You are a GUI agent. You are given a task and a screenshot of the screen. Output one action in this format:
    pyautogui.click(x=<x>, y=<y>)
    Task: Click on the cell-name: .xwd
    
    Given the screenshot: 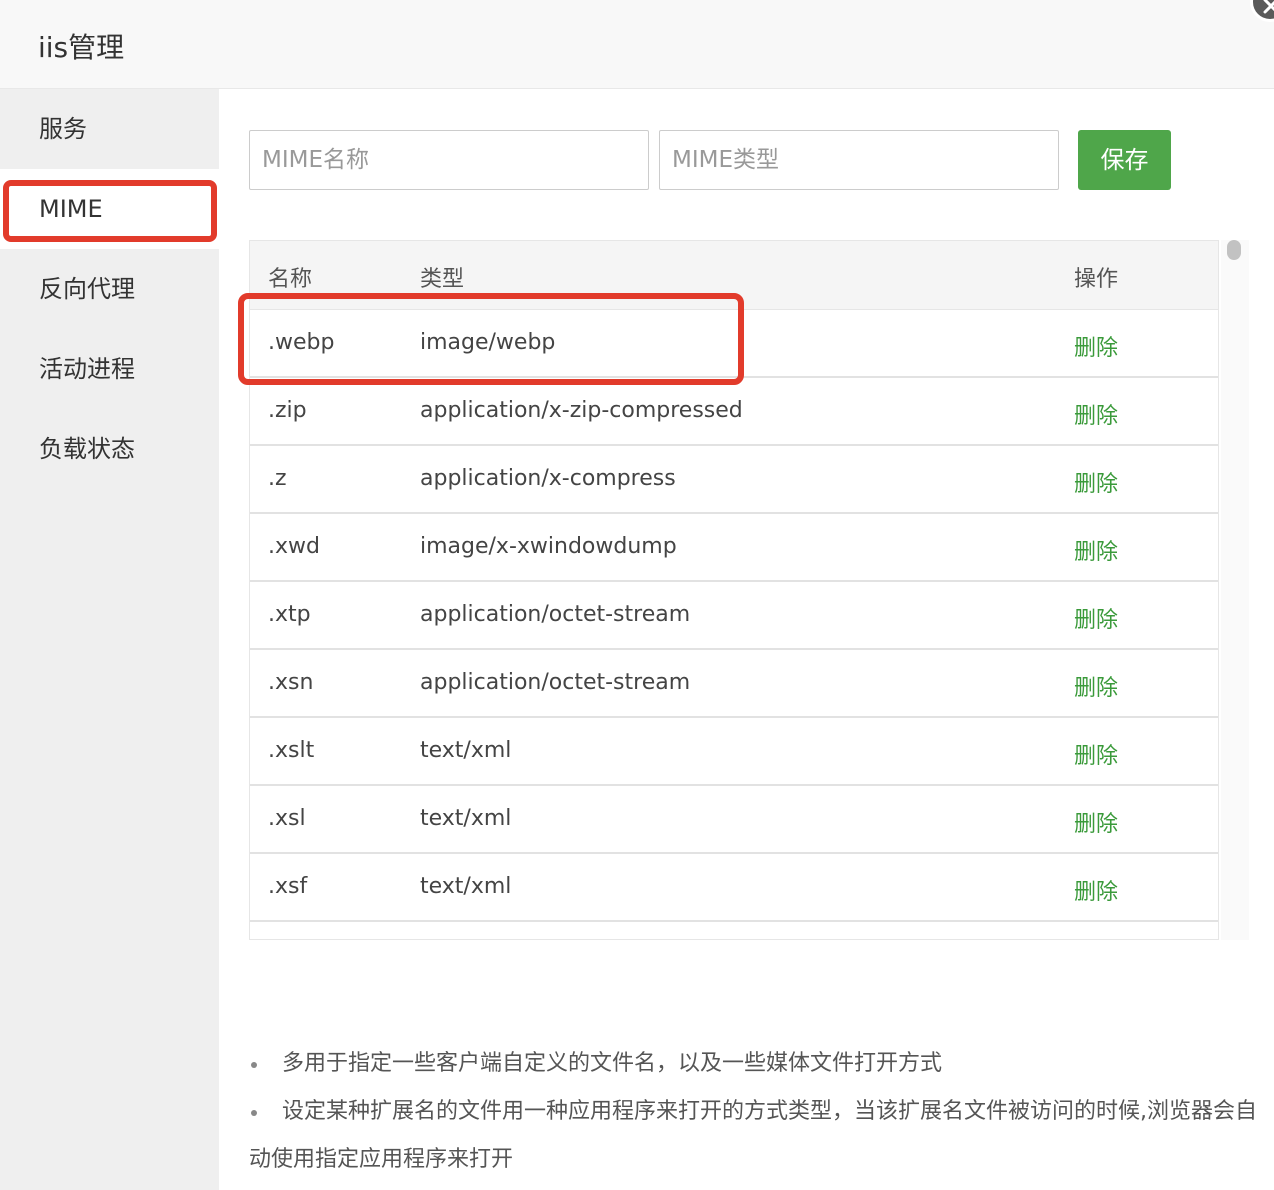 What is the action you would take?
    pyautogui.click(x=294, y=546)
    